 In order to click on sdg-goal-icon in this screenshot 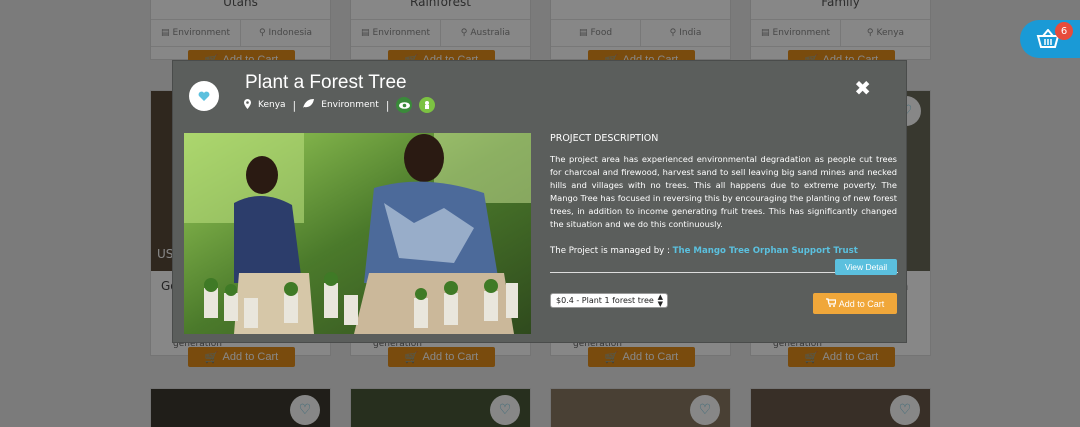, I will do `click(427, 105)`.